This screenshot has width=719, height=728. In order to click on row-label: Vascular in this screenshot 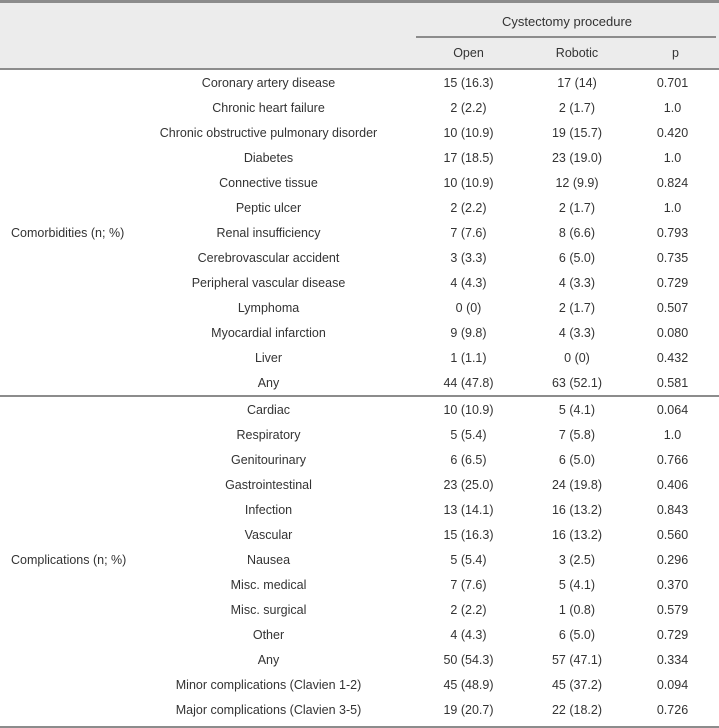, I will do `click(282, 534)`.